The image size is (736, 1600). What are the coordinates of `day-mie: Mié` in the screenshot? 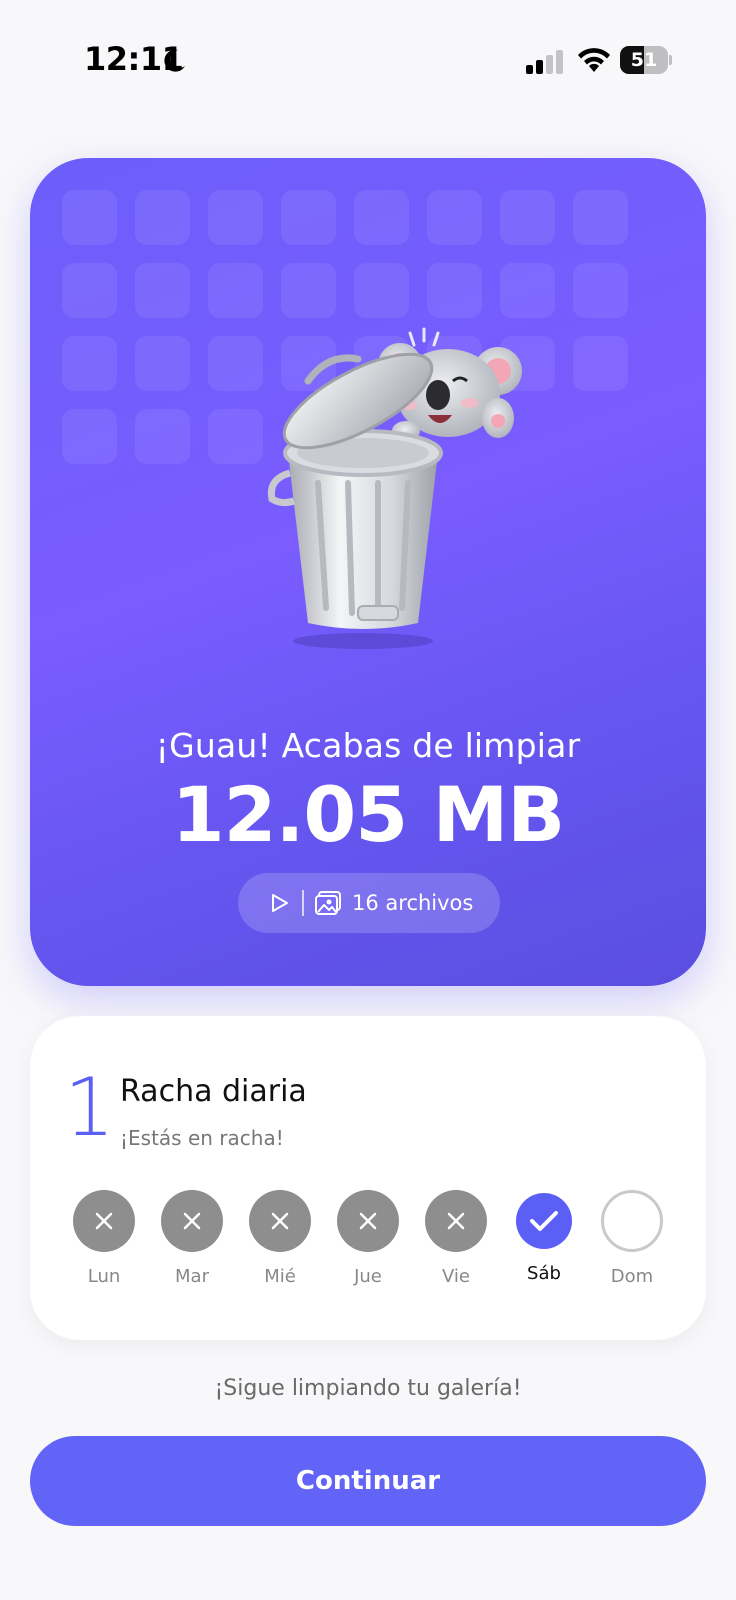 It's located at (280, 1238).